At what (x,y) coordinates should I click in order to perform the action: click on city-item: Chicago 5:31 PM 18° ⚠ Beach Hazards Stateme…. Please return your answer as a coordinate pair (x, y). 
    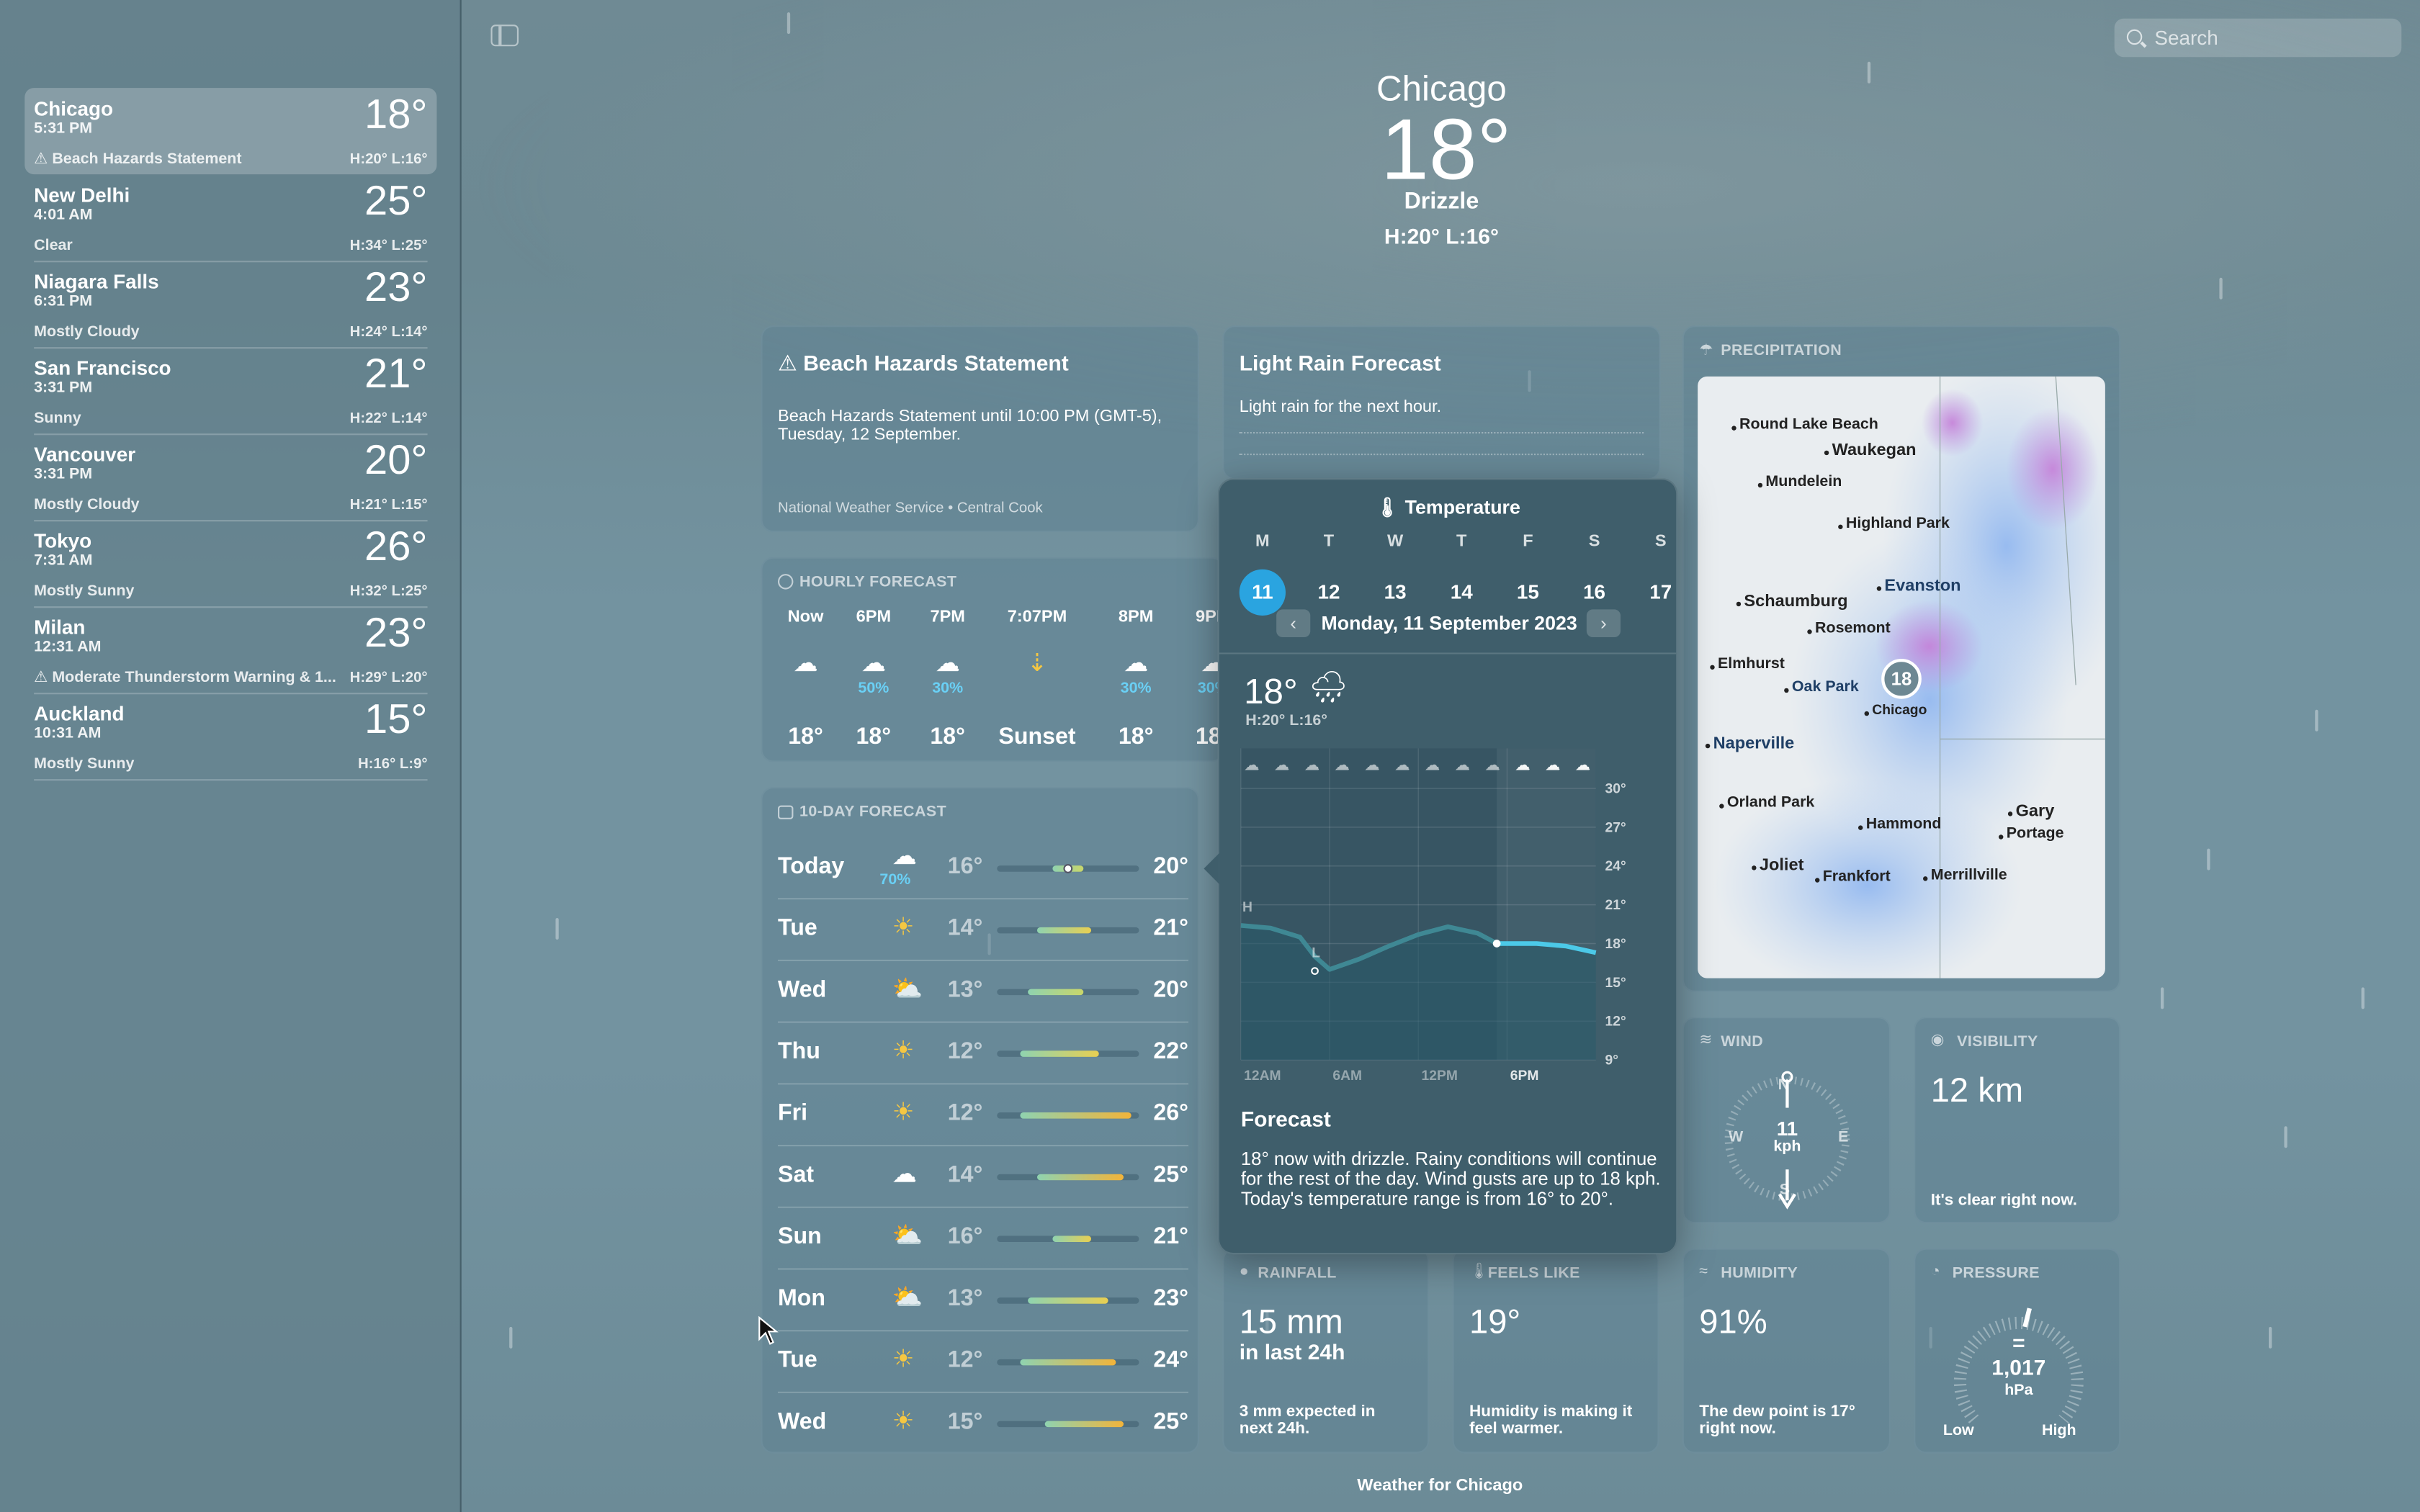
    Looking at the image, I should click on (230, 131).